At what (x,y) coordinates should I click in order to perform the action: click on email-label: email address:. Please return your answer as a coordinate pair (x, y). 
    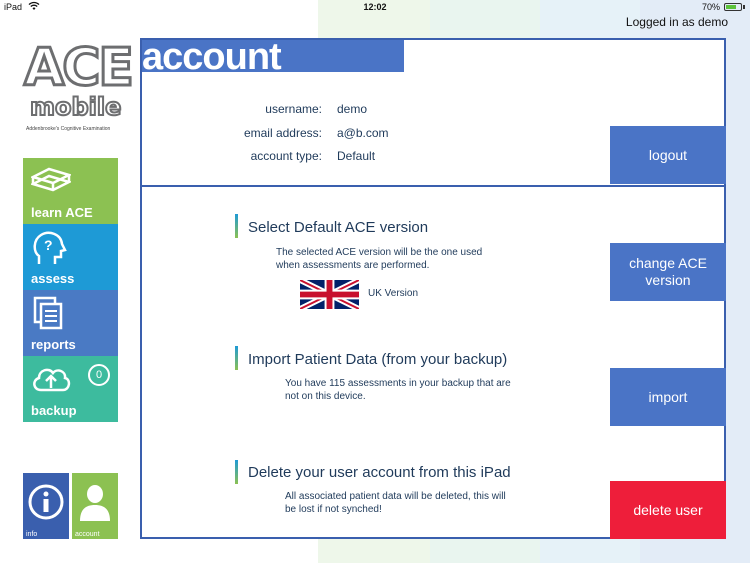
    Looking at the image, I should click on (282, 133).